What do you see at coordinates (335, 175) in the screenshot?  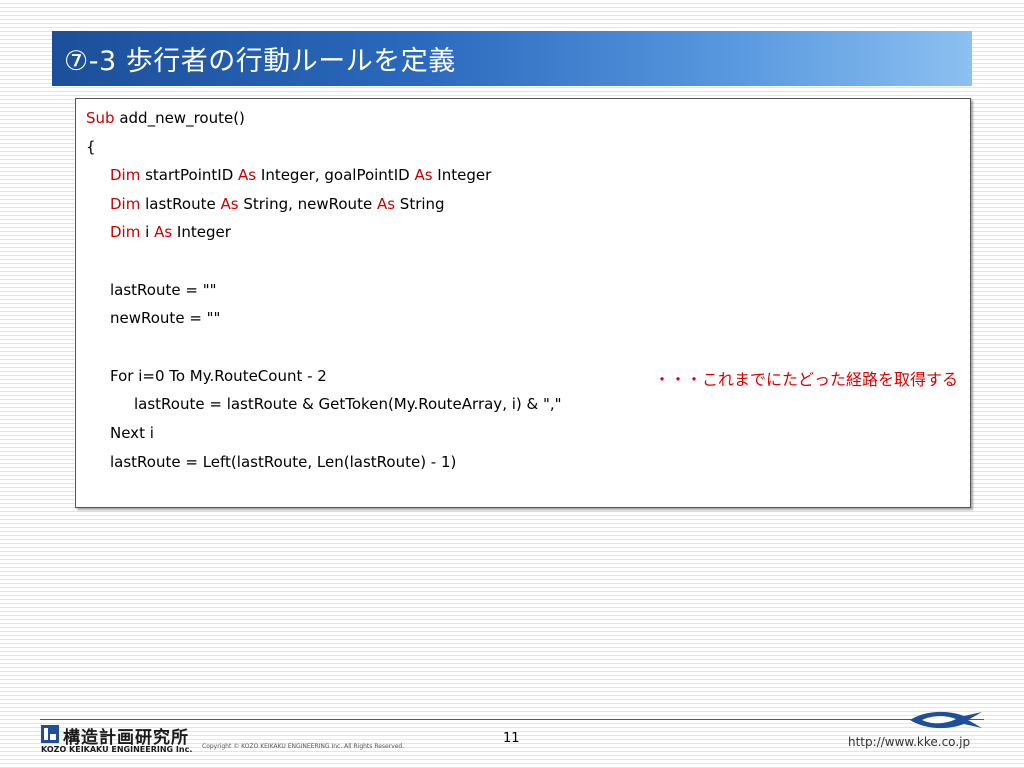 I see `code-text: Integer, goalPointID` at bounding box center [335, 175].